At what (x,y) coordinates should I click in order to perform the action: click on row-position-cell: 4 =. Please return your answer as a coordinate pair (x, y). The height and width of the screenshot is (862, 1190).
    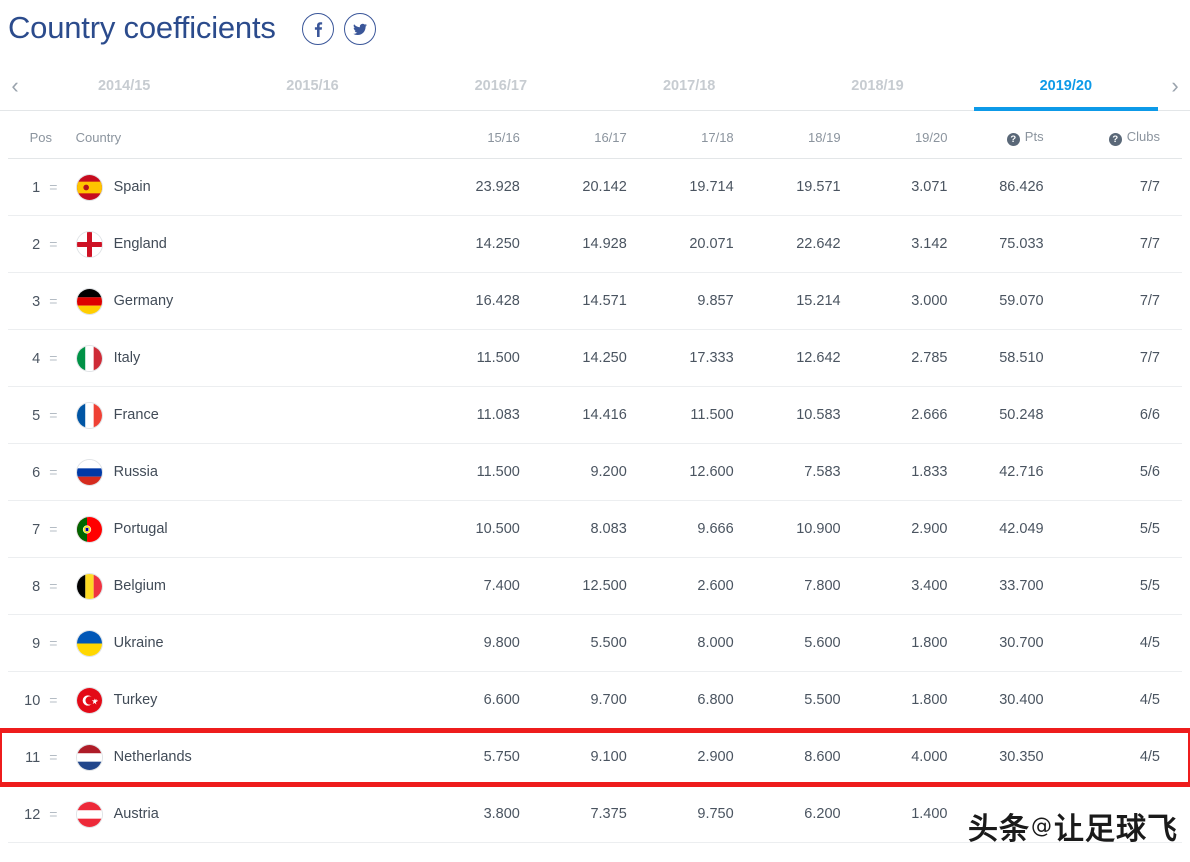
    Looking at the image, I should click on (41, 358).